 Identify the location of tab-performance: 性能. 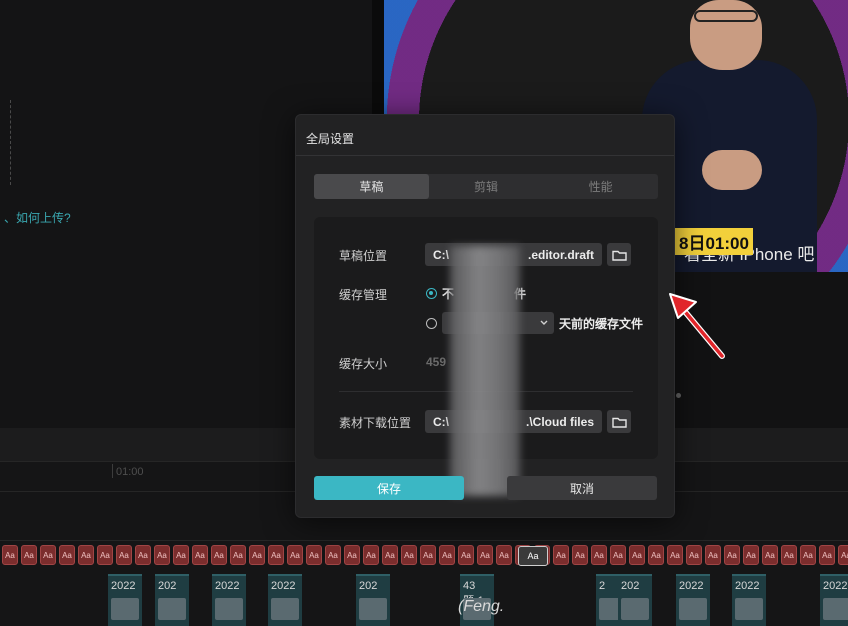
(600, 186).